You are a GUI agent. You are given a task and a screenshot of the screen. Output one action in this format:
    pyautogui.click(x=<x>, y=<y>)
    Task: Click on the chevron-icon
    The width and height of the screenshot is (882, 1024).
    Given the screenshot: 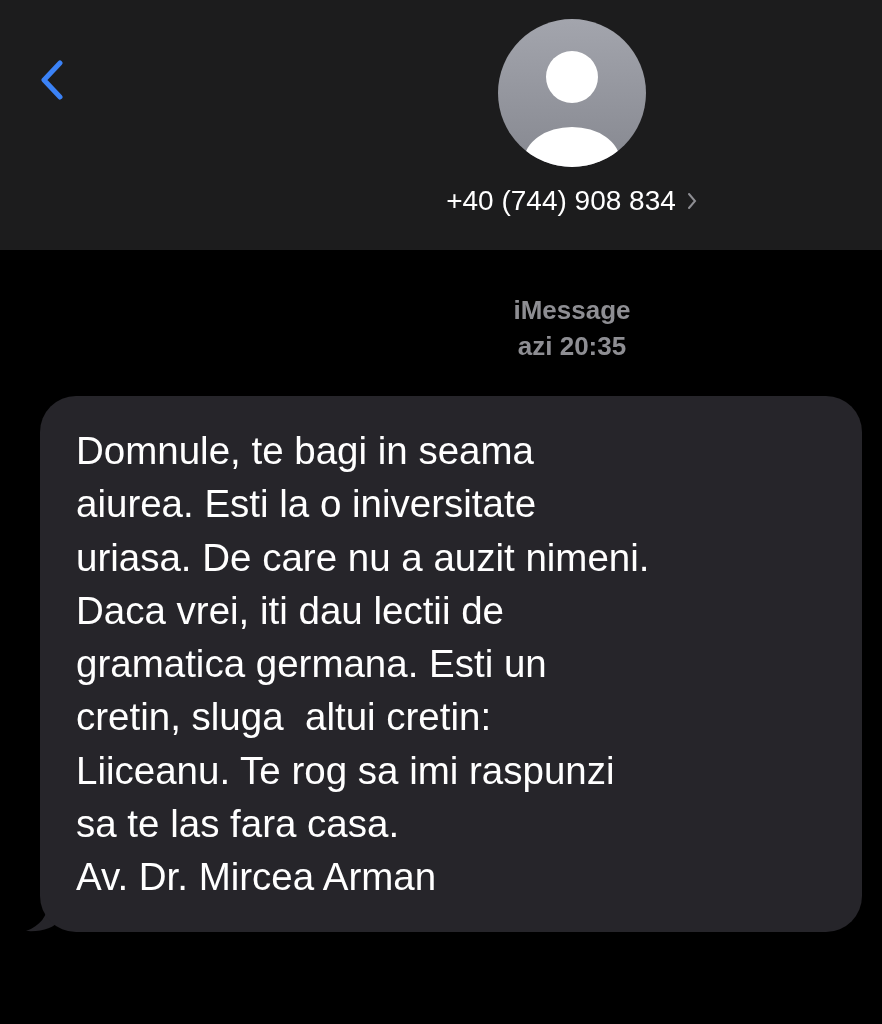 What is the action you would take?
    pyautogui.click(x=691, y=201)
    